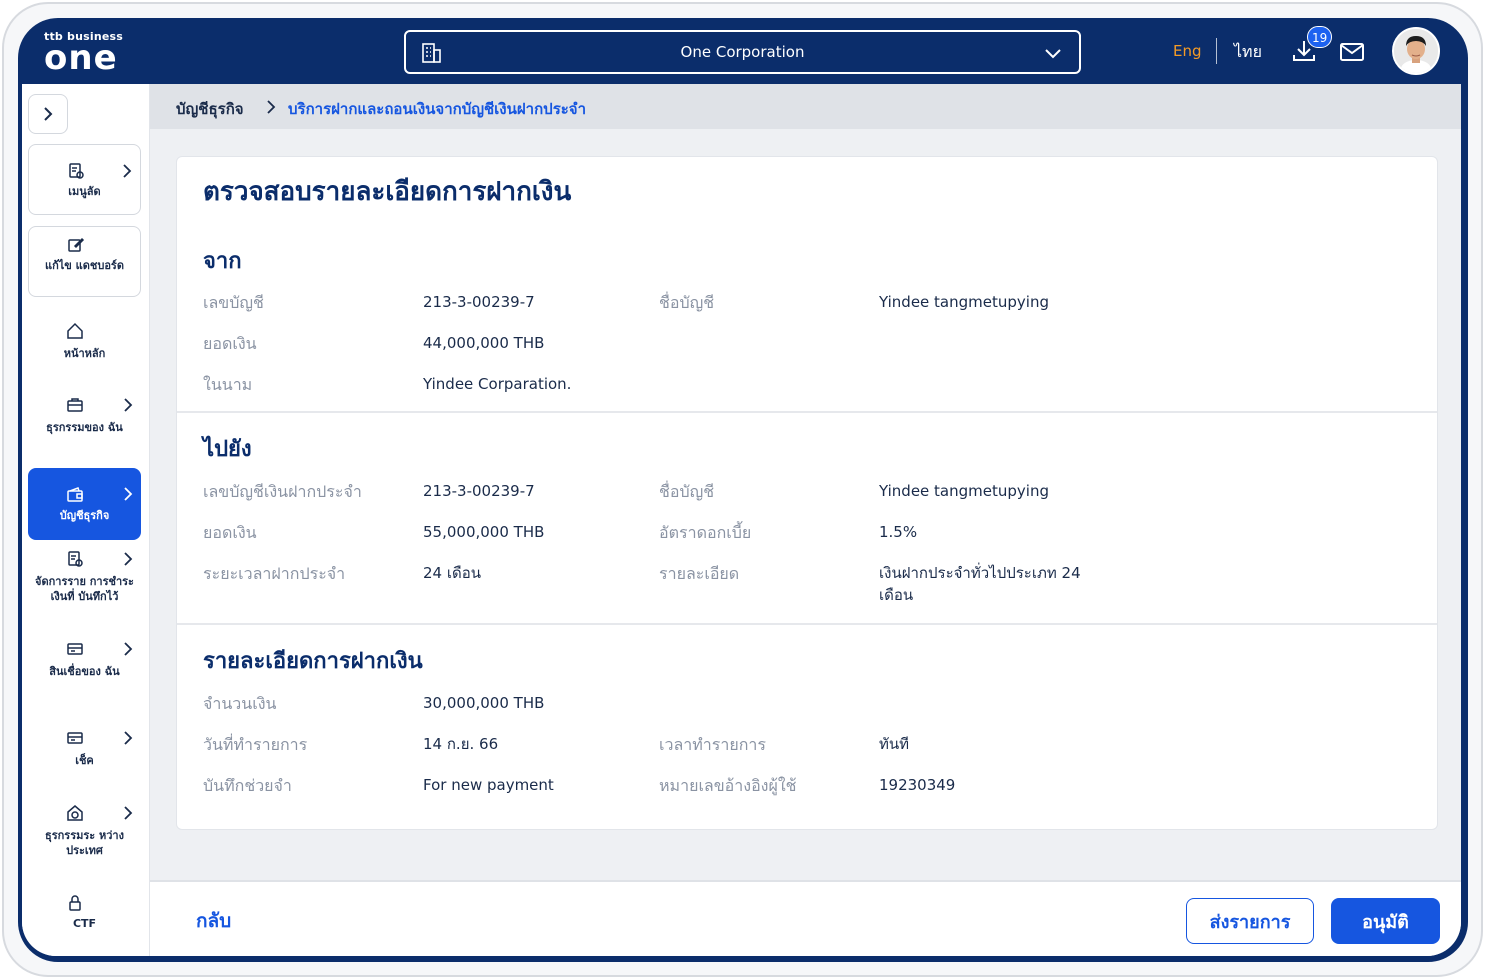 The width and height of the screenshot is (1485, 979). Describe the element at coordinates (222, 261) in the screenshot. I see `from-section-title: จาก` at that location.